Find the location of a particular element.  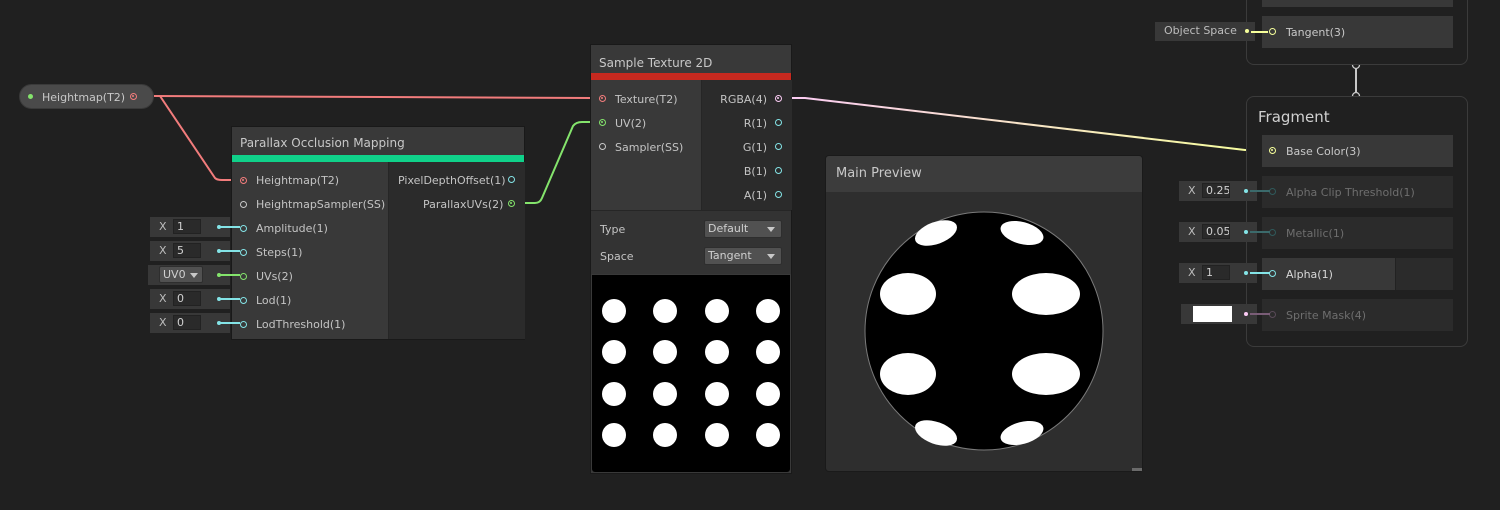

property-label: Heightmap(T2) is located at coordinates (84, 97).